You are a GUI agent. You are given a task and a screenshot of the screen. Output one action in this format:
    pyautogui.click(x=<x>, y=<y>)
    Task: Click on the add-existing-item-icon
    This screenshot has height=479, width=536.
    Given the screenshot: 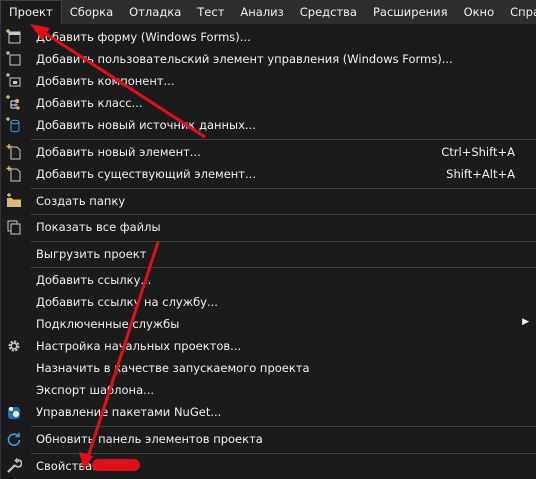 What is the action you would take?
    pyautogui.click(x=13, y=174)
    